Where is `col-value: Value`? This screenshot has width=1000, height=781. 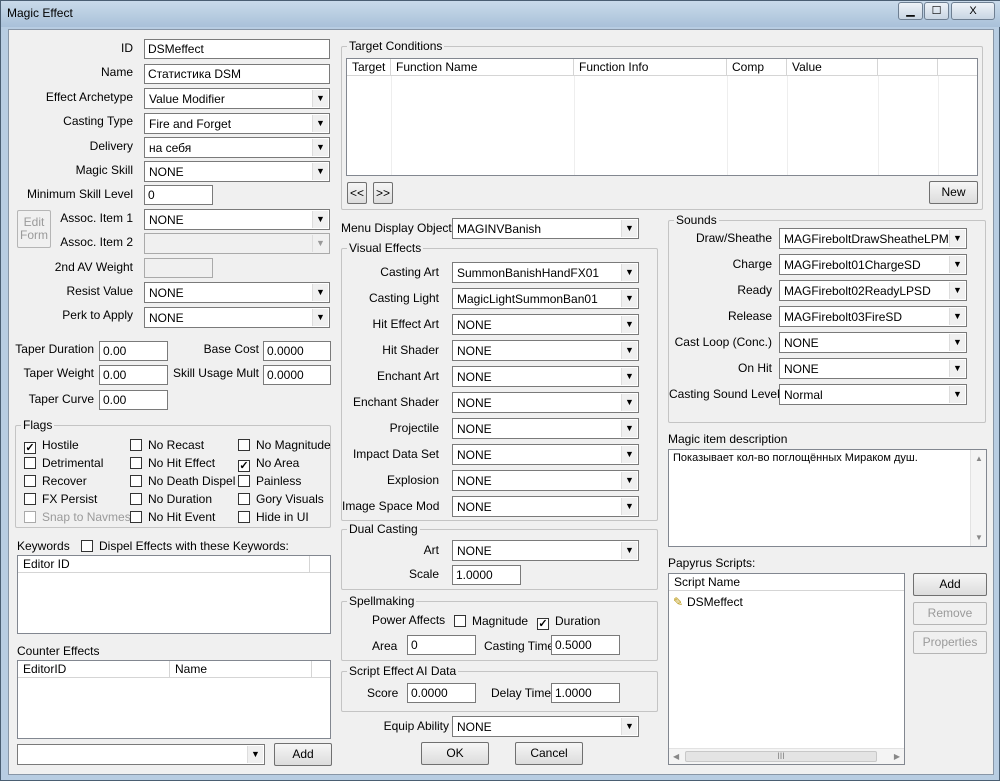 col-value: Value is located at coordinates (832, 67).